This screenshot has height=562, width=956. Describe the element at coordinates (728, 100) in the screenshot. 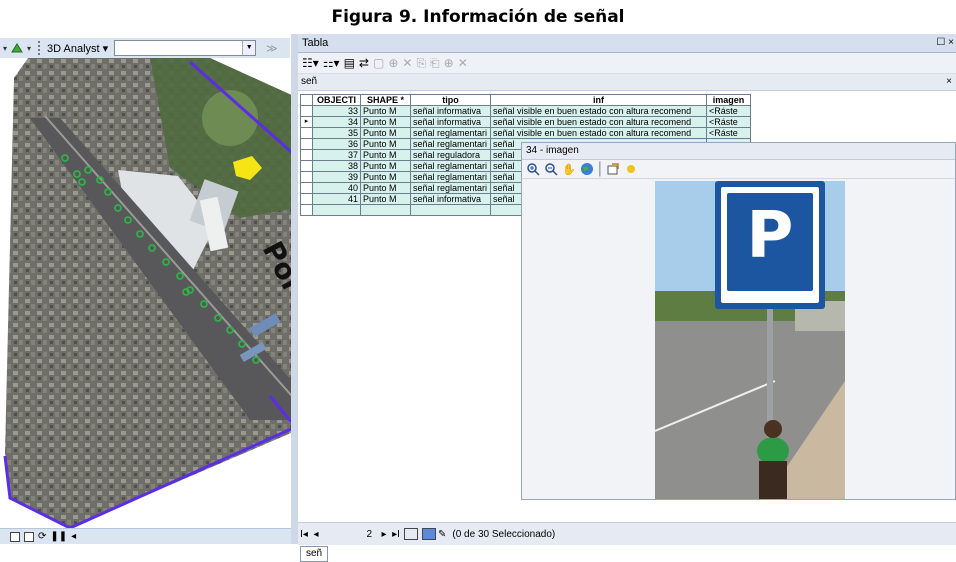

I see `column-header: imagen` at that location.